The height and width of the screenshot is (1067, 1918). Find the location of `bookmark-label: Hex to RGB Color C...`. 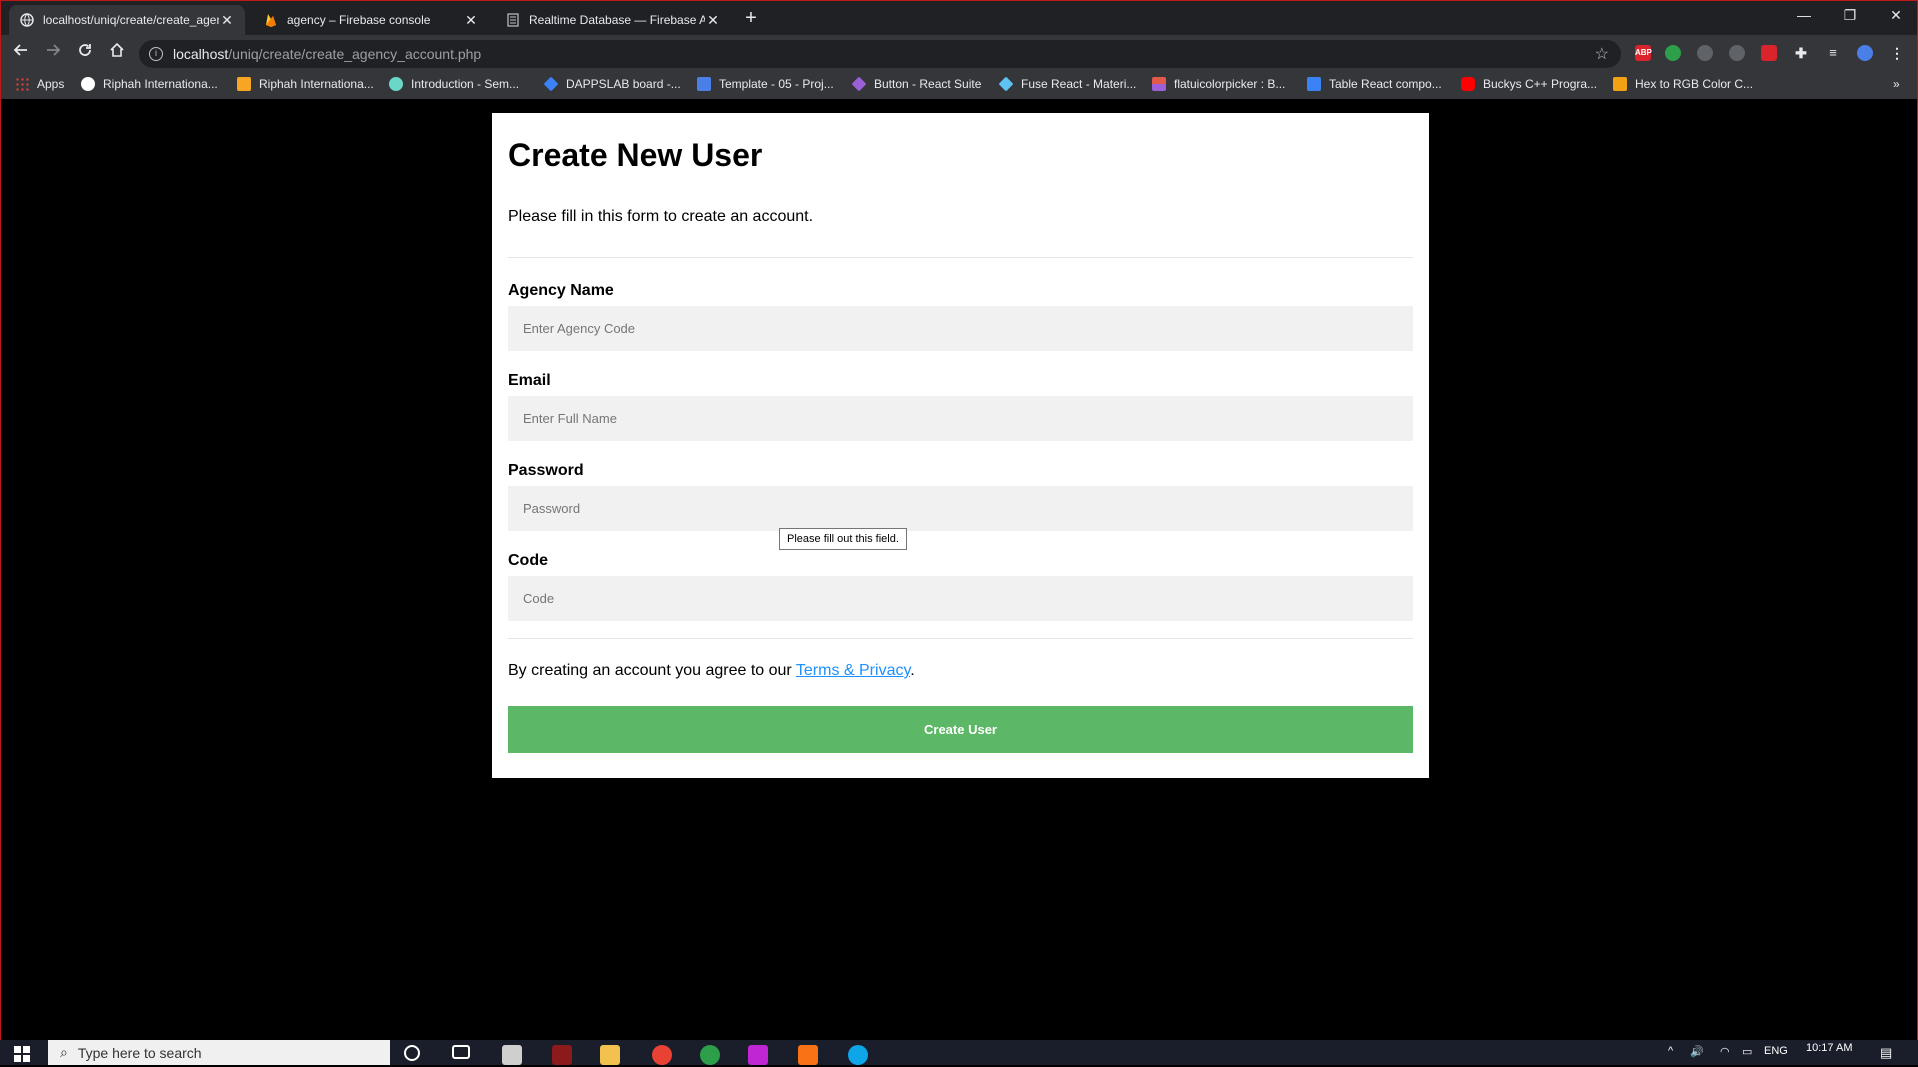

bookmark-label: Hex to RGB Color C... is located at coordinates (1694, 84).